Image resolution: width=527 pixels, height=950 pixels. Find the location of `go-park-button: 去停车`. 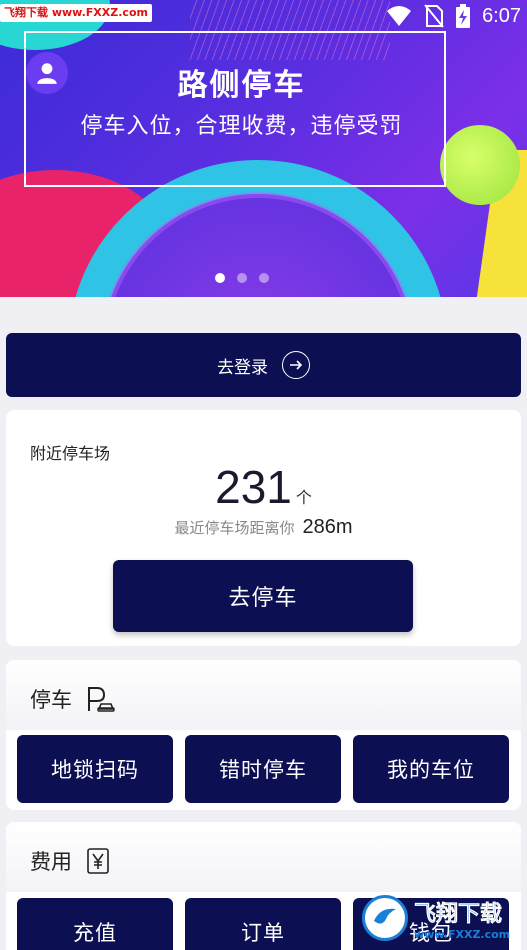

go-park-button: 去停车 is located at coordinates (263, 596).